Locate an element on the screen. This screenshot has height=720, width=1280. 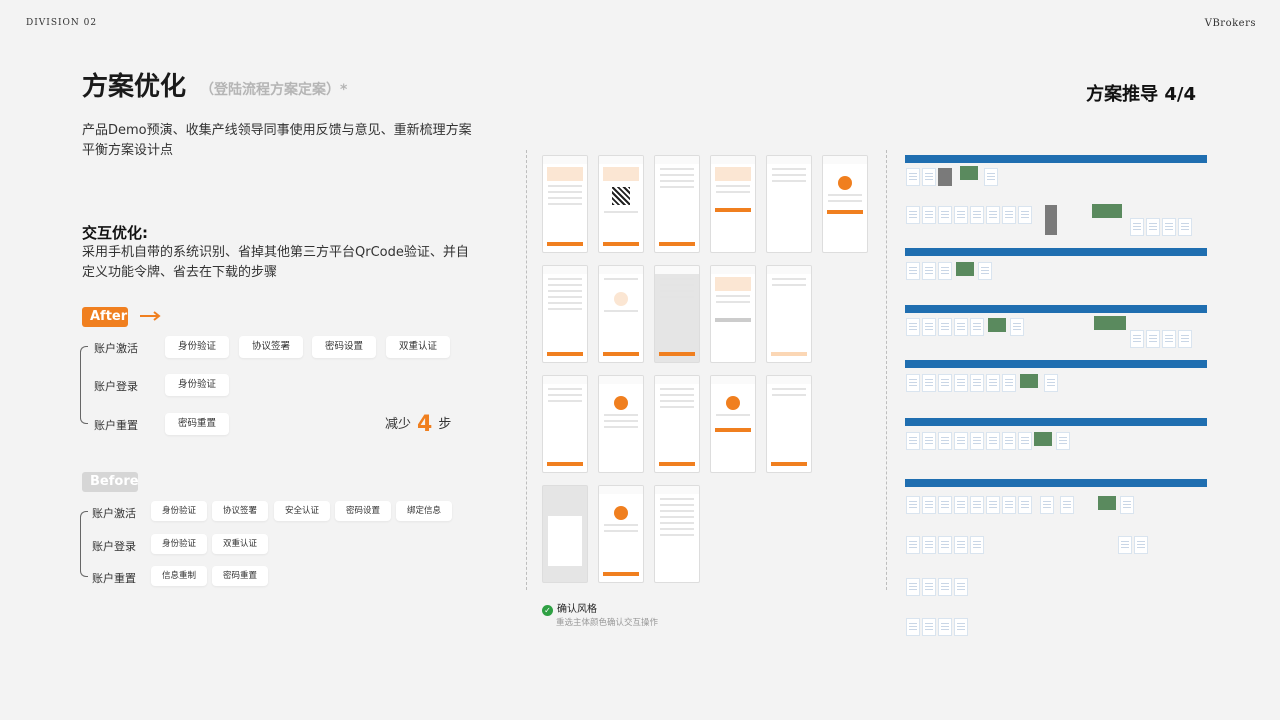
after-step: 双重认证 is located at coordinates (418, 347).